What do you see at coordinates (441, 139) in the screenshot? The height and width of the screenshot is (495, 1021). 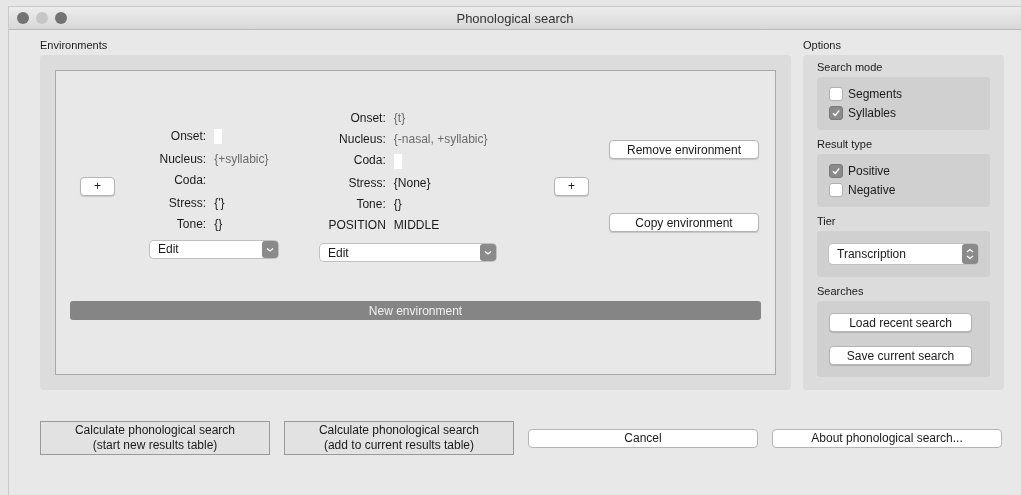 I see `field-value: {-nasal, +syllabic}` at bounding box center [441, 139].